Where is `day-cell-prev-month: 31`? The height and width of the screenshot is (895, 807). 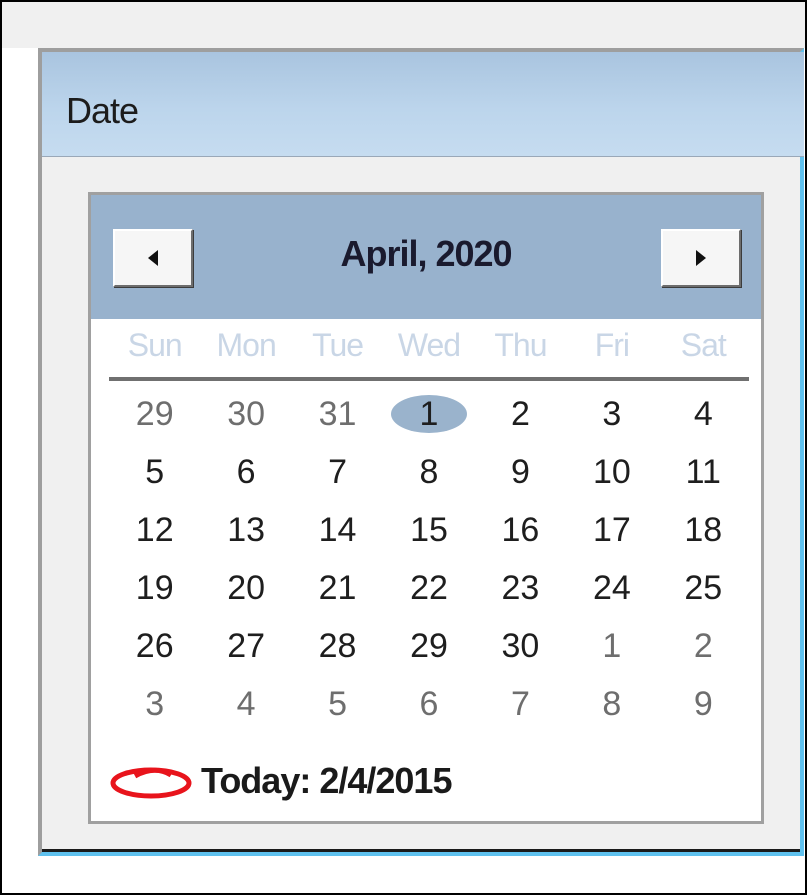
day-cell-prev-month: 31 is located at coordinates (337, 414).